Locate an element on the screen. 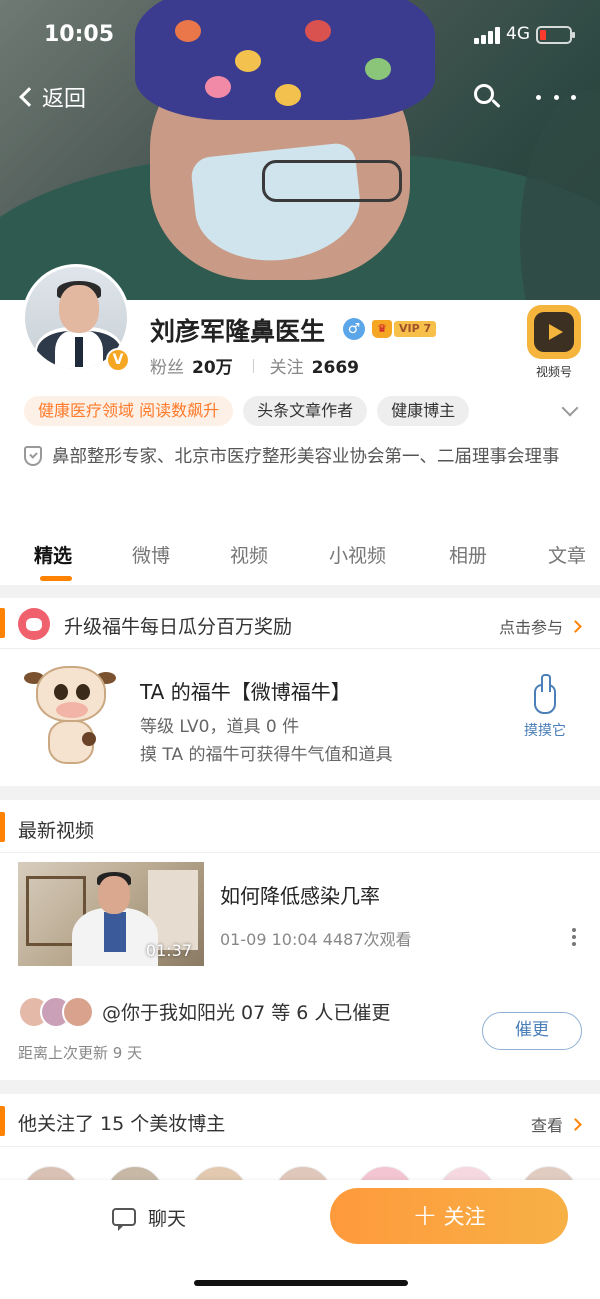 The height and width of the screenshot is (1299, 600). following-section: 他关注了 15 个美妆博主 查看 is located at coordinates (300, 1159).